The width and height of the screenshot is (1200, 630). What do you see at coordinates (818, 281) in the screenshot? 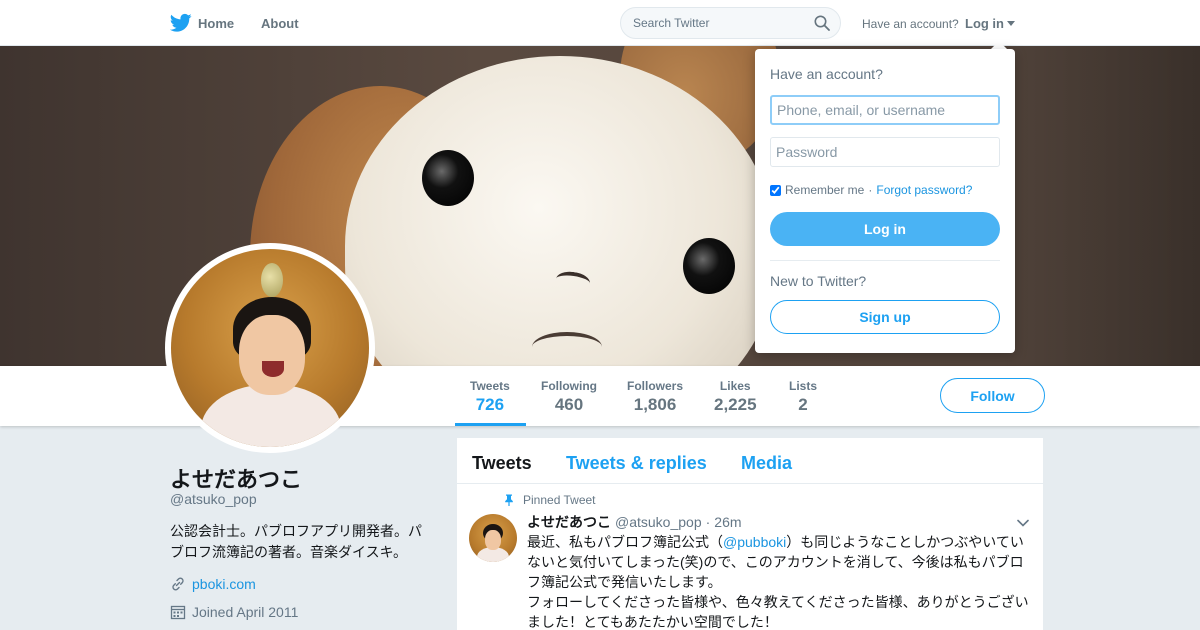
I see `new-to-twitter-text: New to Twitter?` at bounding box center [818, 281].